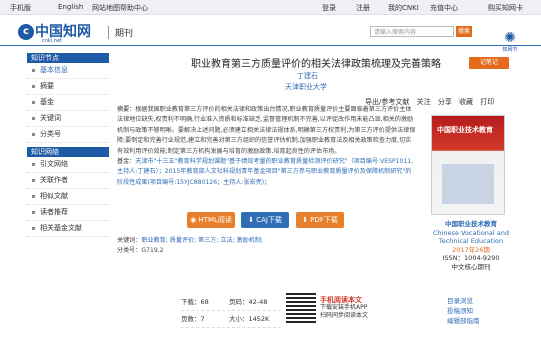  Describe the element at coordinates (489, 63) in the screenshot. I see `note-button: 记笔记` at that location.